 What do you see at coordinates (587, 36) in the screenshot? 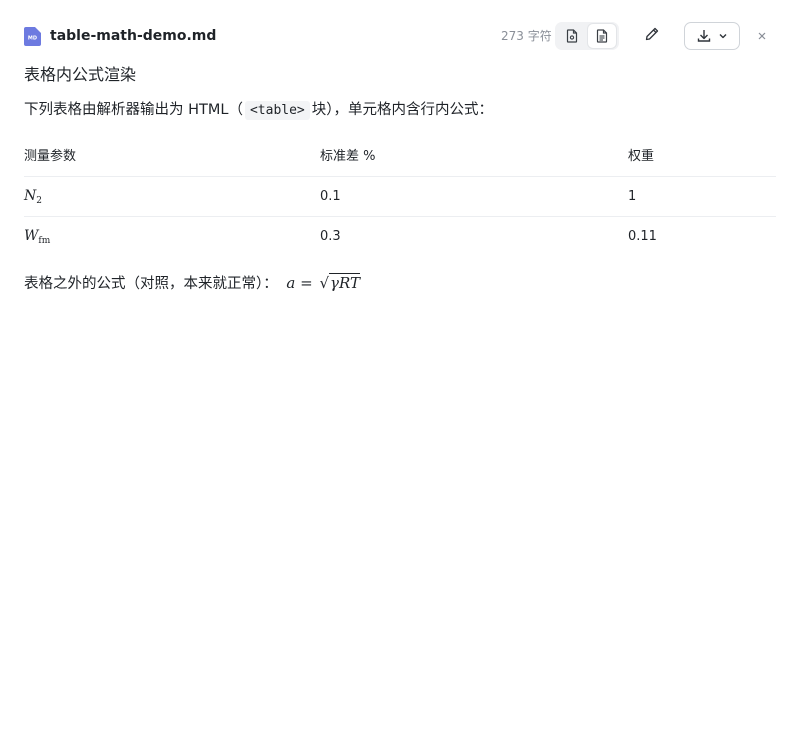
I see `view-mode-toggle` at bounding box center [587, 36].